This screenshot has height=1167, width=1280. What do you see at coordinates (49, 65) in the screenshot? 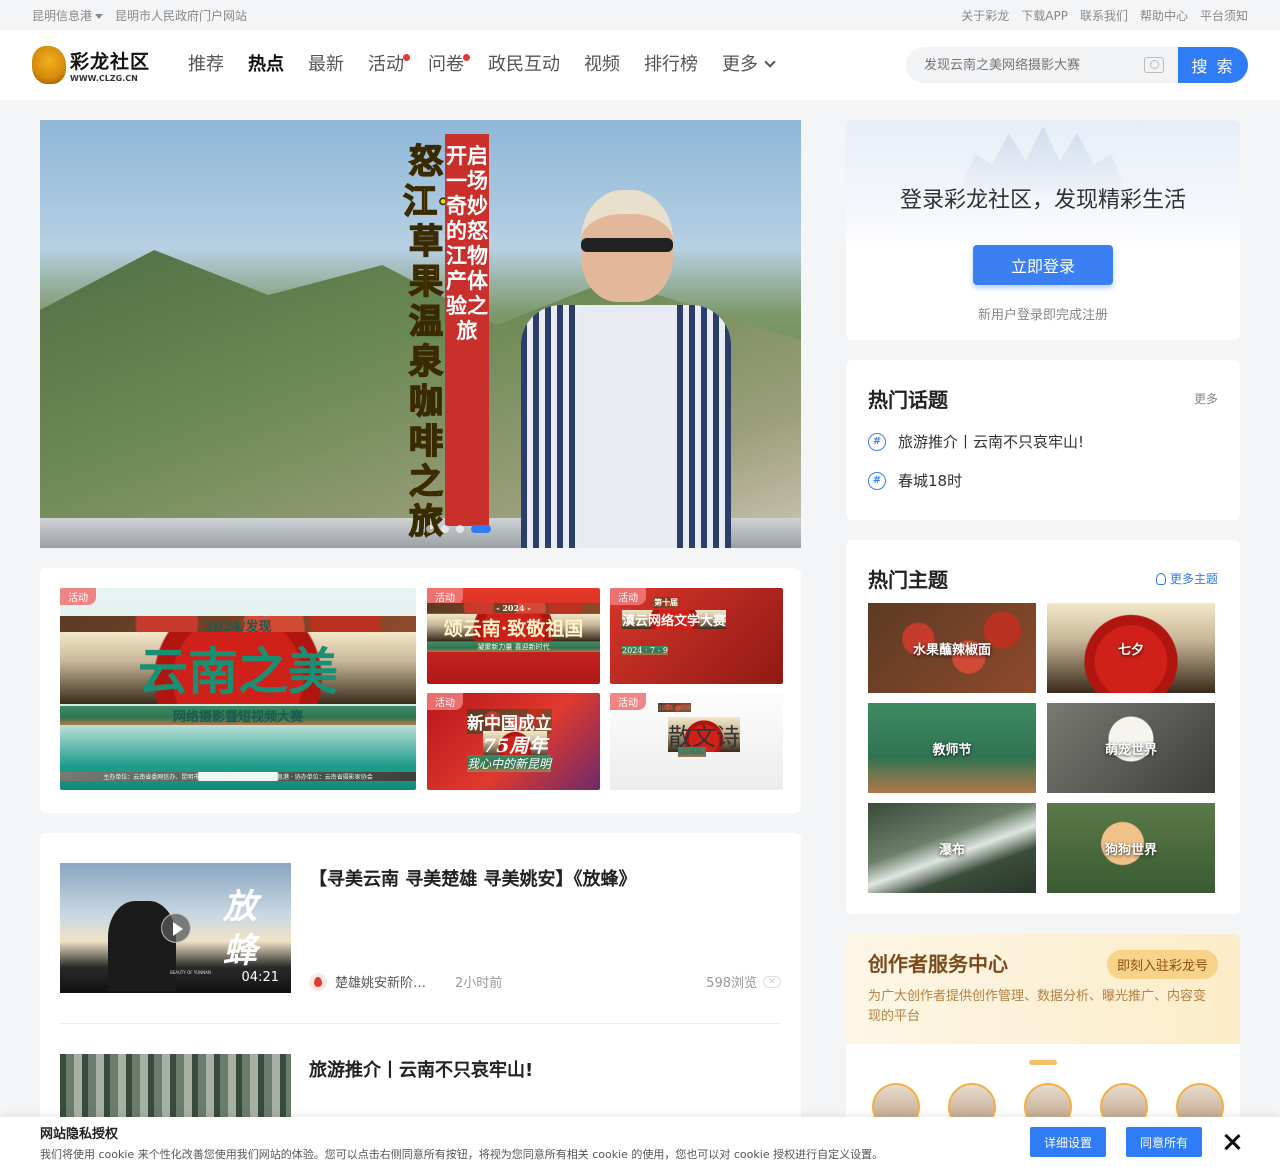
I see `dragon-logo-icon` at bounding box center [49, 65].